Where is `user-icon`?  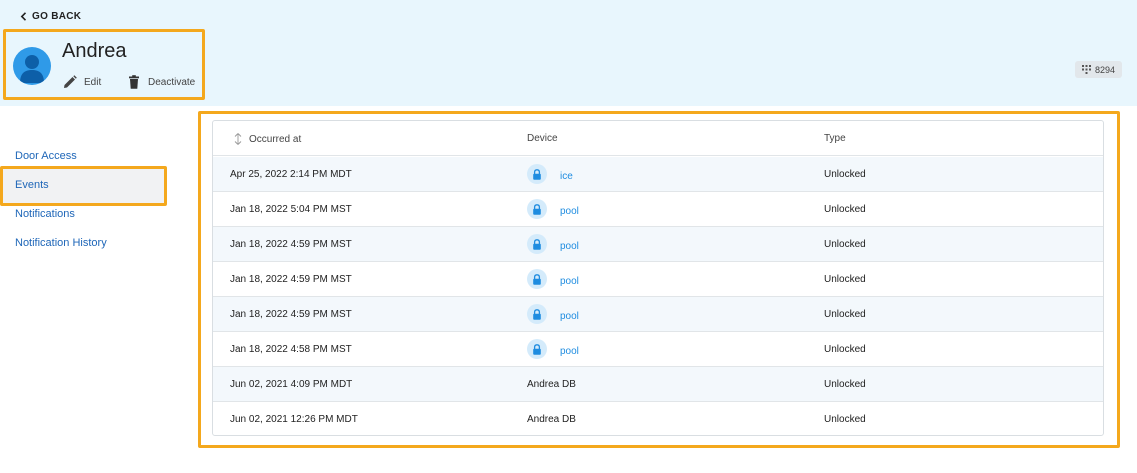
user-icon is located at coordinates (32, 69).